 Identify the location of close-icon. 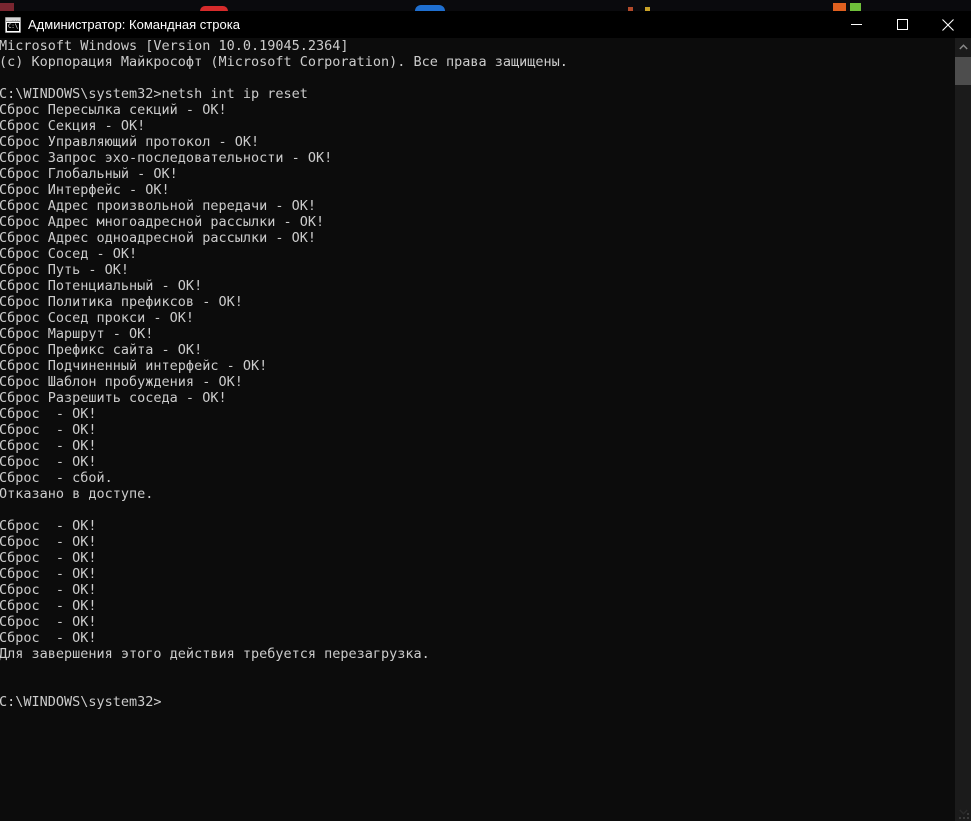
(948, 24).